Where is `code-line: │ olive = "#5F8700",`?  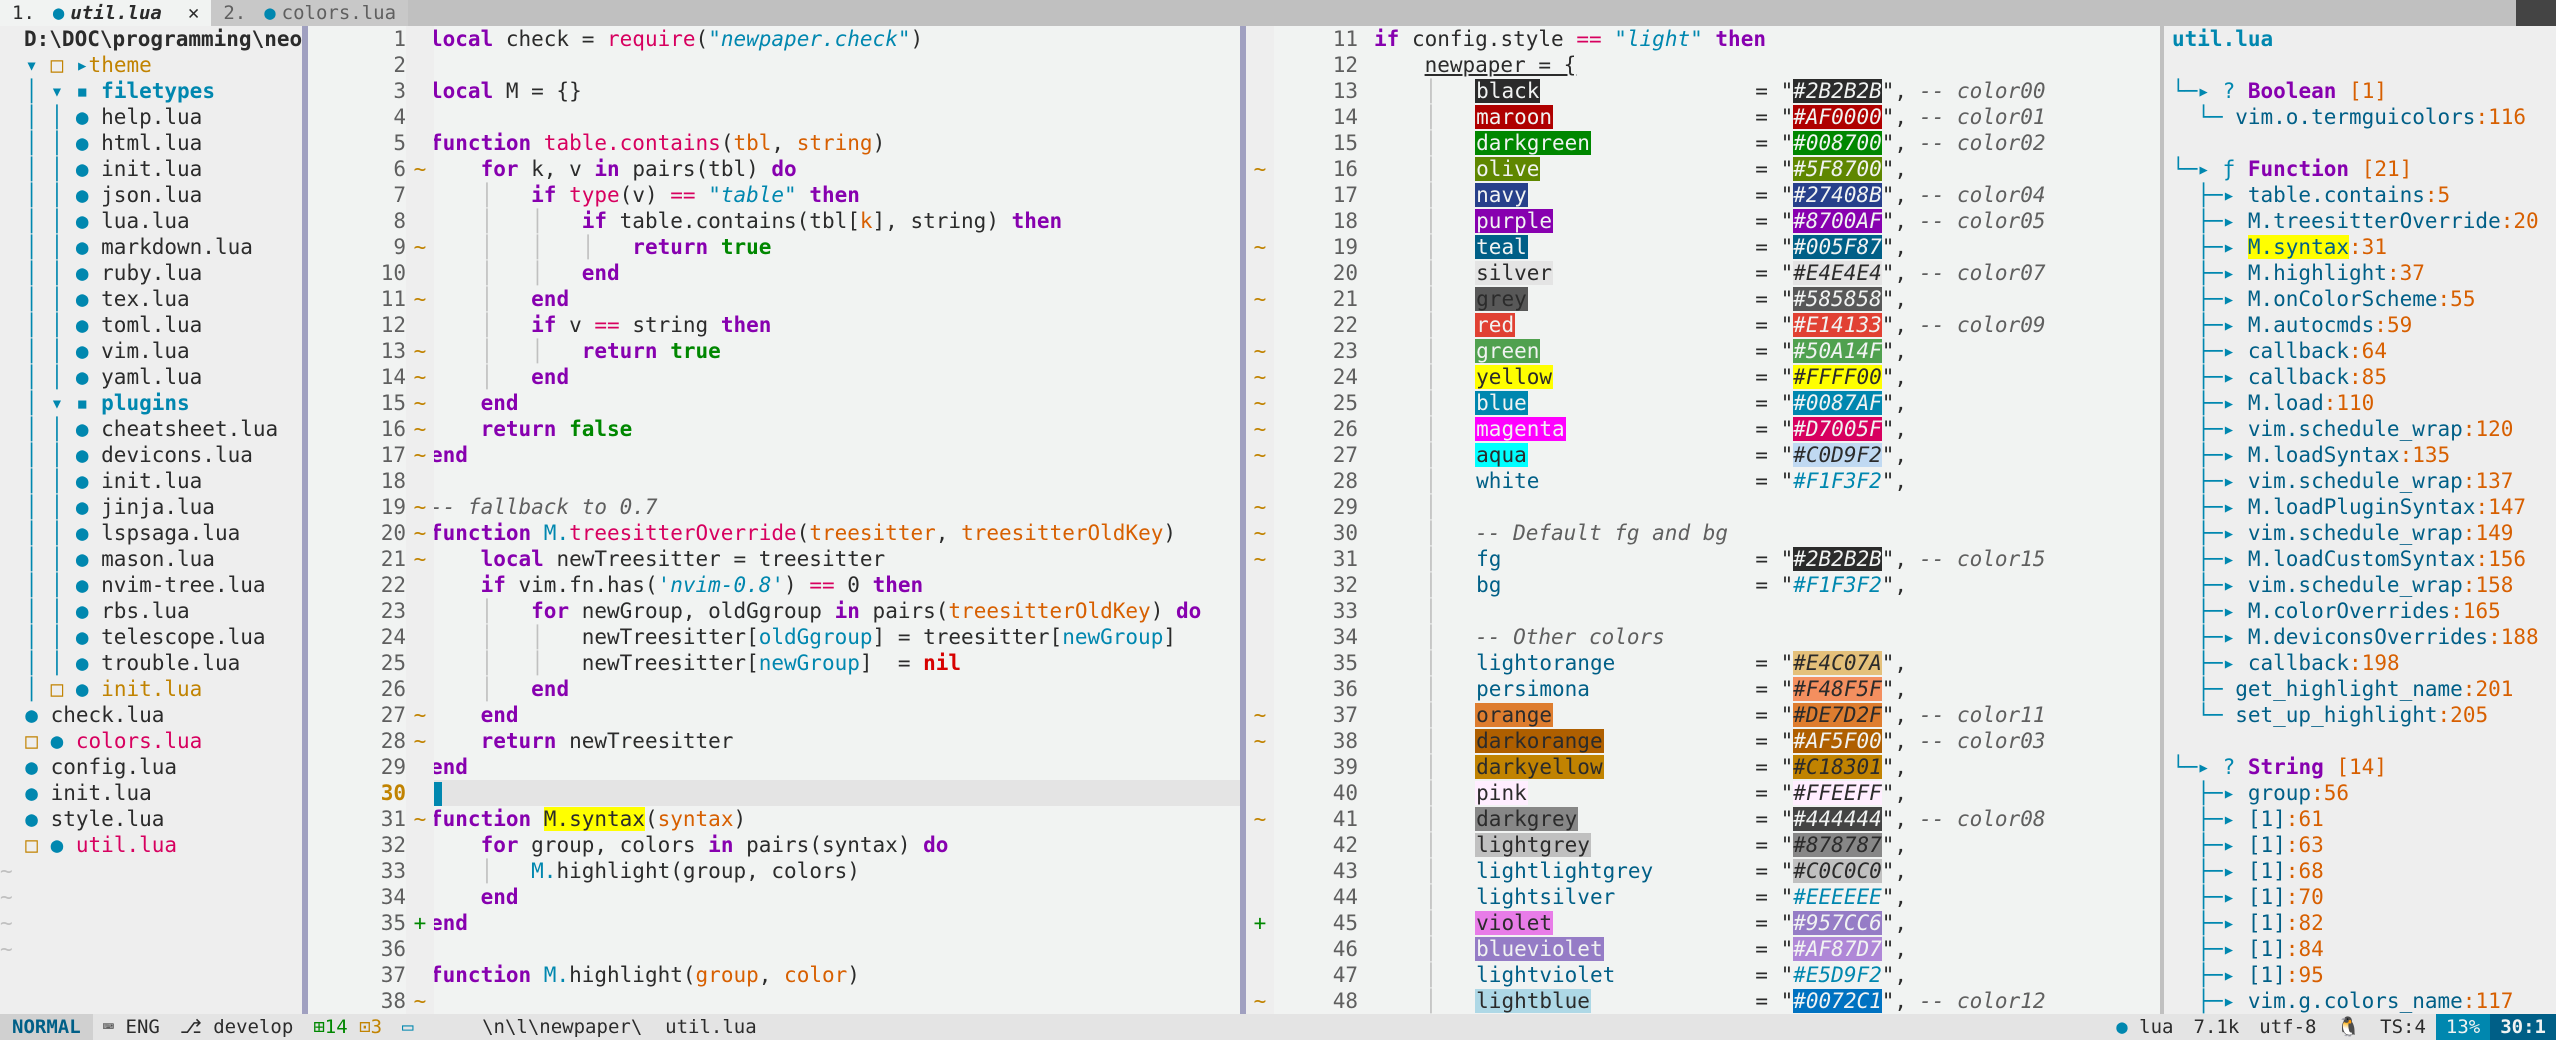
code-line: │ olive = "#5F8700", is located at coordinates (1769, 169).